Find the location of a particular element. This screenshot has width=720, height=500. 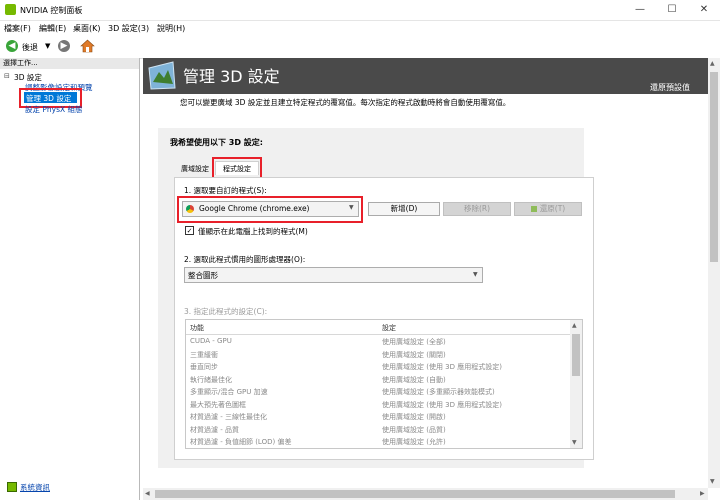

tree-collapse-icon: ⊟ is located at coordinates (7, 76).